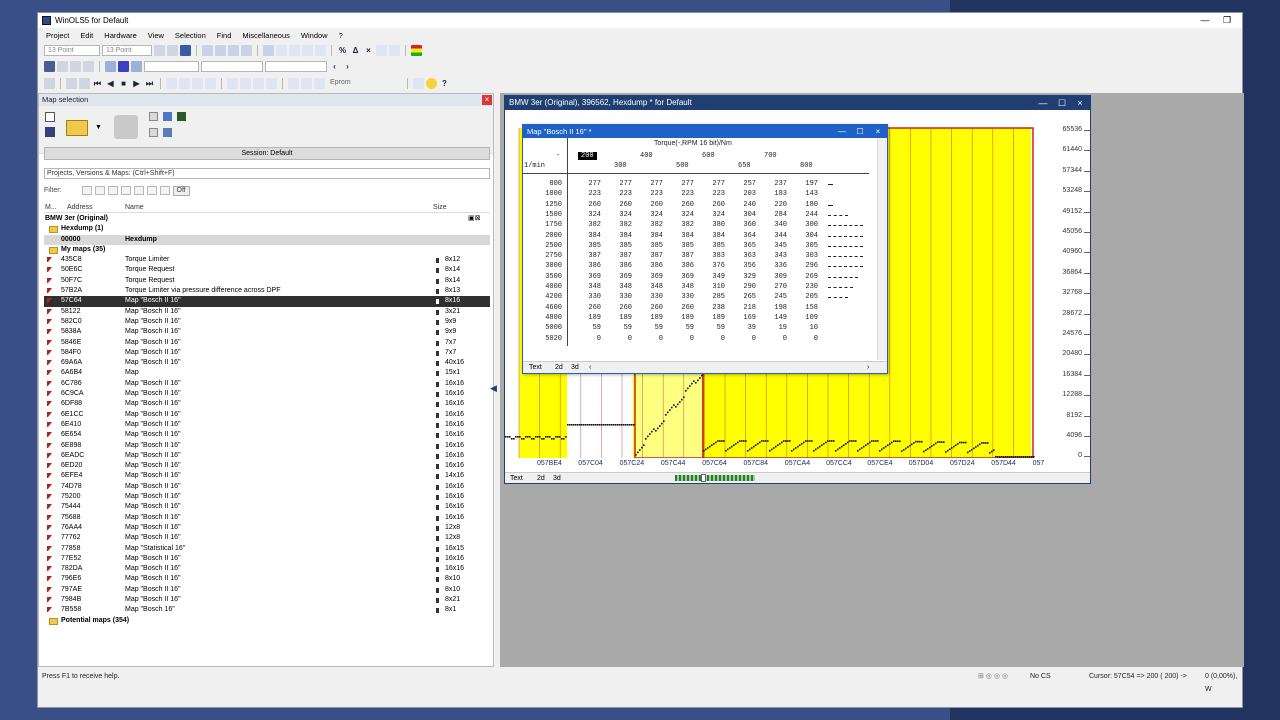 The height and width of the screenshot is (720, 1280). I want to click on map-cell: 305, so click(811, 246).